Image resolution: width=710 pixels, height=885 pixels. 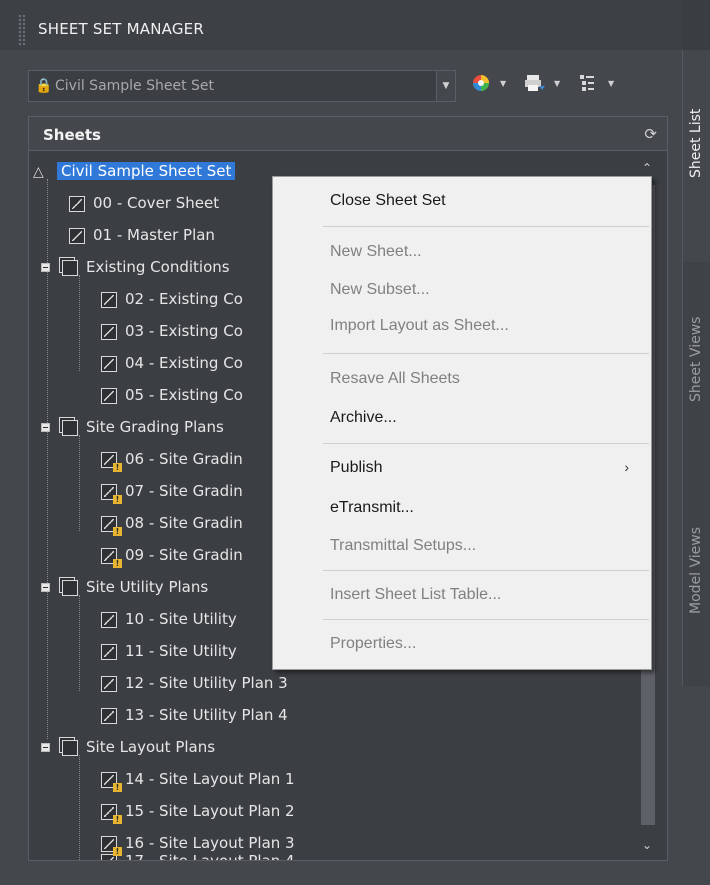 I want to click on title-bar-right-strip, so click(x=696, y=25).